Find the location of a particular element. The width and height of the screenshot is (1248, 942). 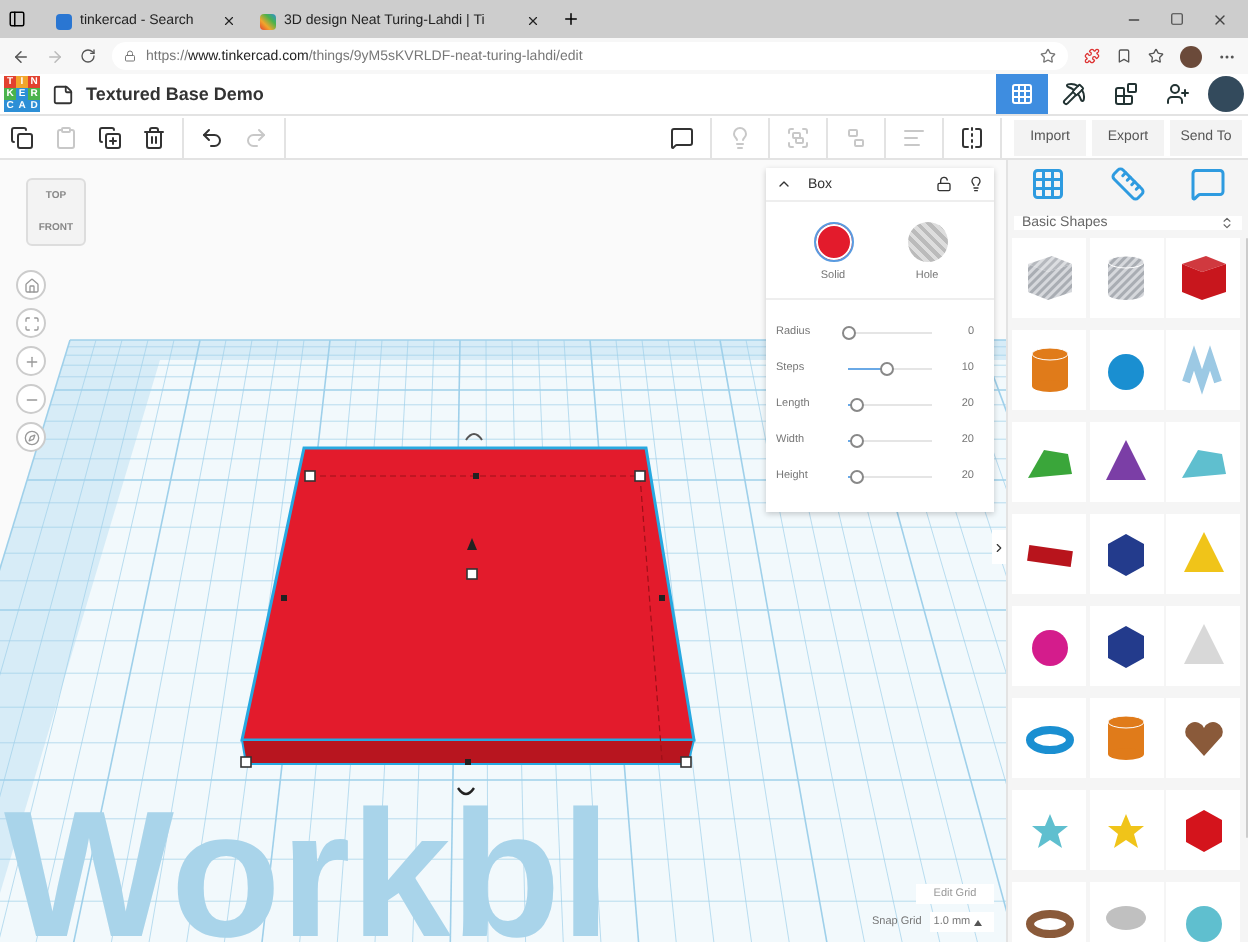

scrollbar is located at coordinates (1247, 538).